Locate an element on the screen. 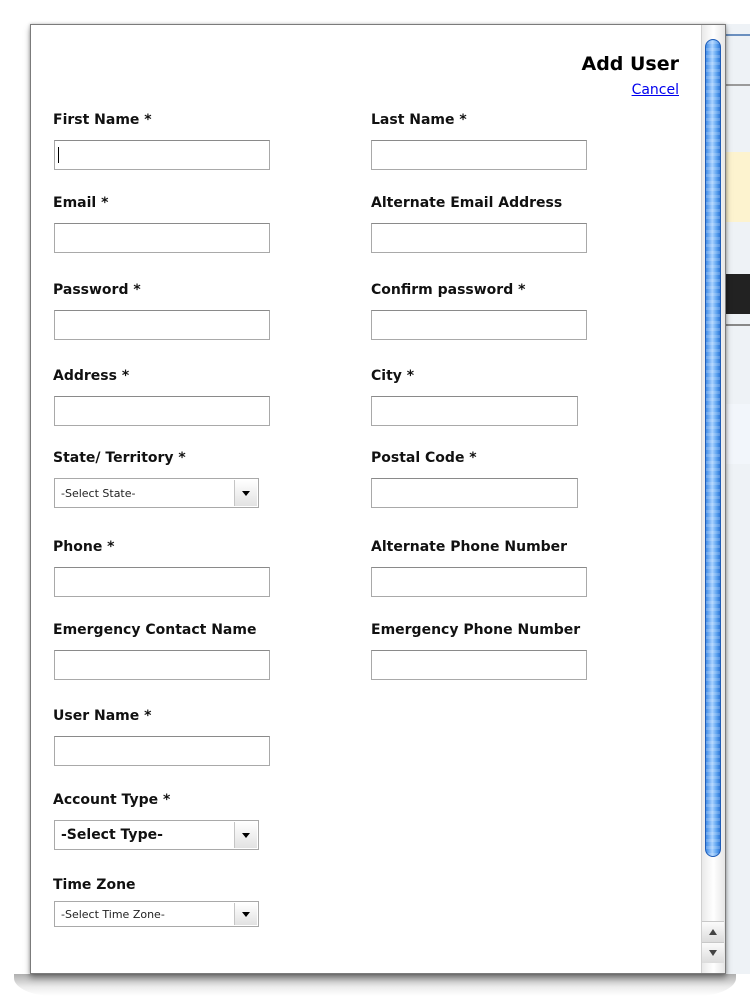 Image resolution: width=750 pixels, height=1008 pixels. alternate-email-label: Alternate Email Address is located at coordinates (467, 203).